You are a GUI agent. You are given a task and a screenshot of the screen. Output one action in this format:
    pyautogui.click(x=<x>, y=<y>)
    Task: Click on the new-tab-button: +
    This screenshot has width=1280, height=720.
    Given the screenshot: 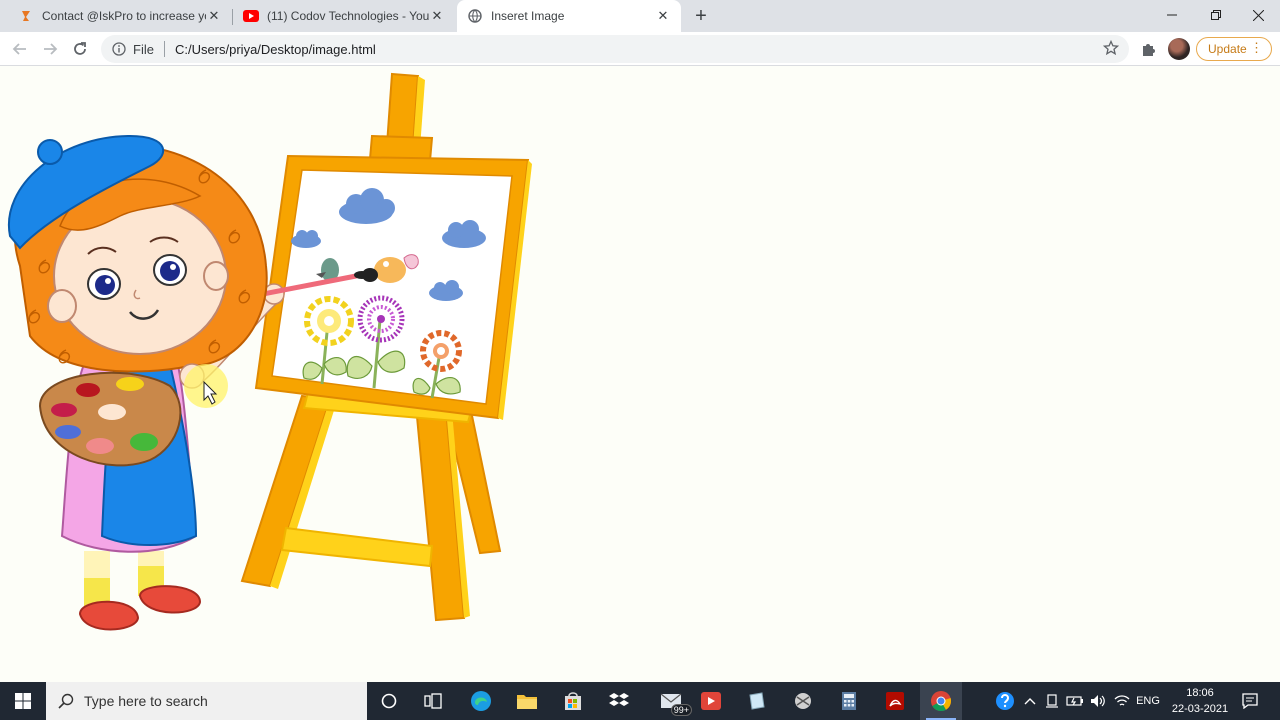 What is the action you would take?
    pyautogui.click(x=701, y=16)
    